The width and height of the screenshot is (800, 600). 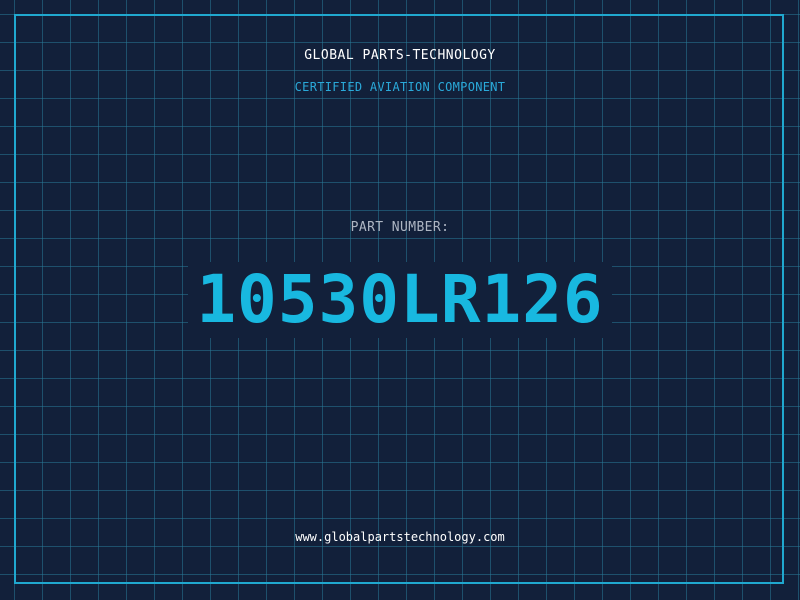 What do you see at coordinates (400, 227) in the screenshot?
I see `part-number-label: PART NUMBER:` at bounding box center [400, 227].